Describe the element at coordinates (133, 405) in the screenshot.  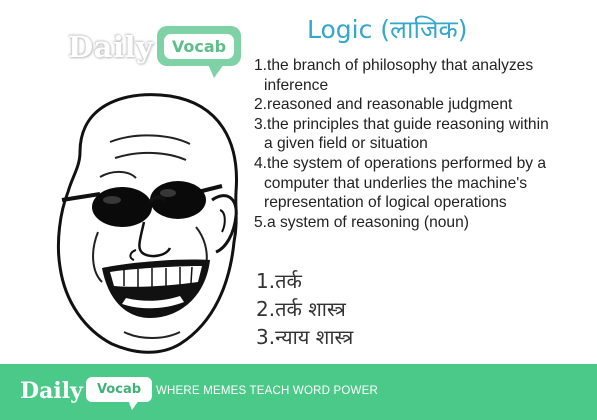
I see `footer-bubble-tail` at that location.